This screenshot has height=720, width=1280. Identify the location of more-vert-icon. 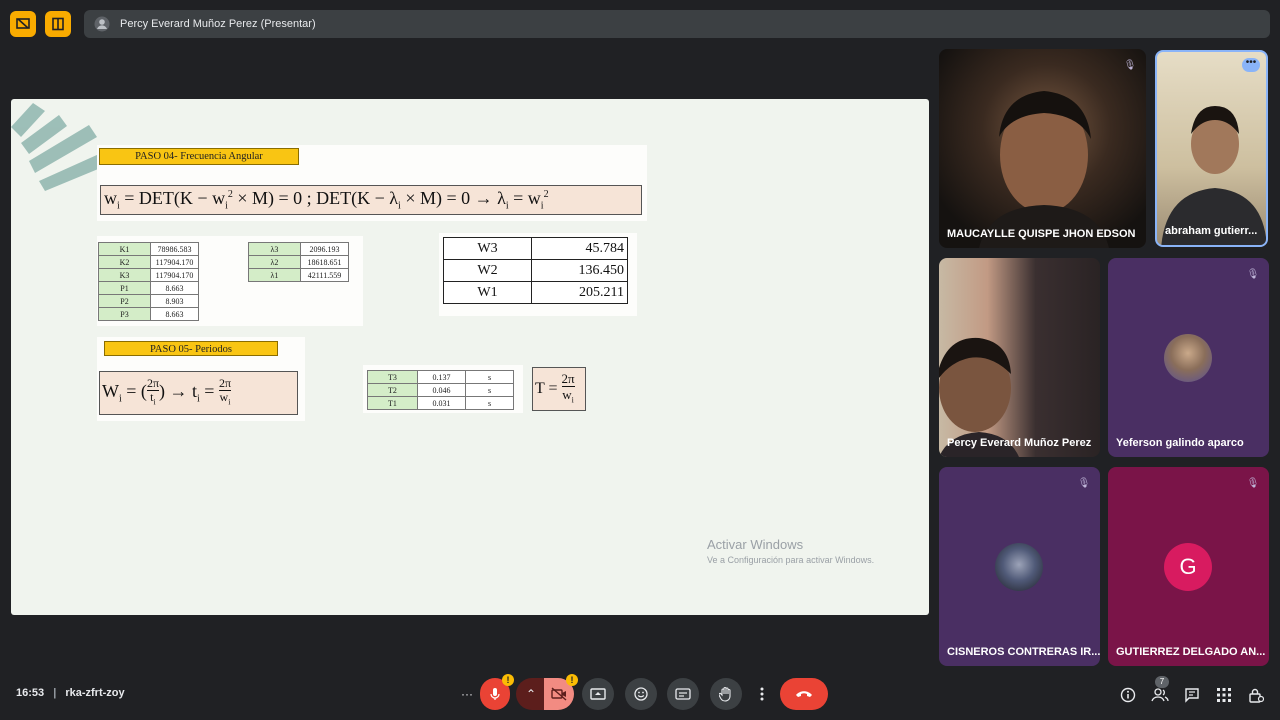
(762, 694).